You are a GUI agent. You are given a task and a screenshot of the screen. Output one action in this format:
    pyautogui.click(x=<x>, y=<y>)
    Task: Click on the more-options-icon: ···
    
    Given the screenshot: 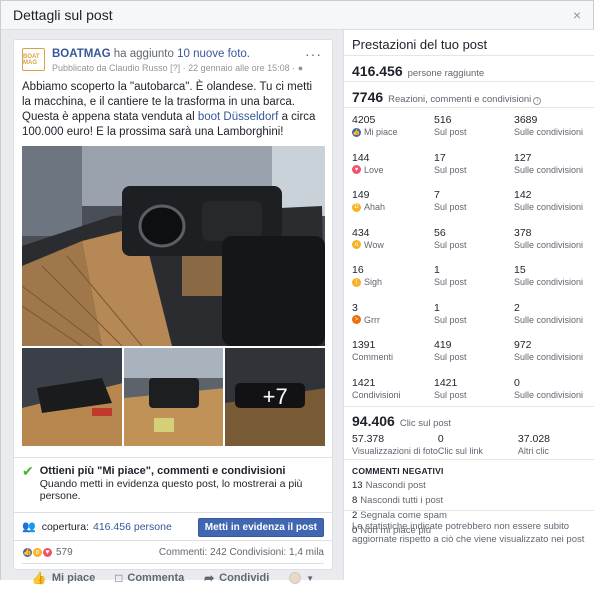 What is the action you would take?
    pyautogui.click(x=313, y=54)
    